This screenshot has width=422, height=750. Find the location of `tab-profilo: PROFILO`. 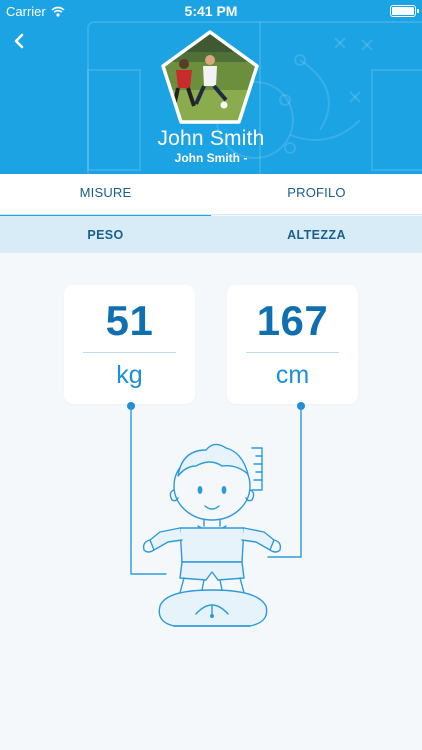

tab-profilo: PROFILO is located at coordinates (316, 194).